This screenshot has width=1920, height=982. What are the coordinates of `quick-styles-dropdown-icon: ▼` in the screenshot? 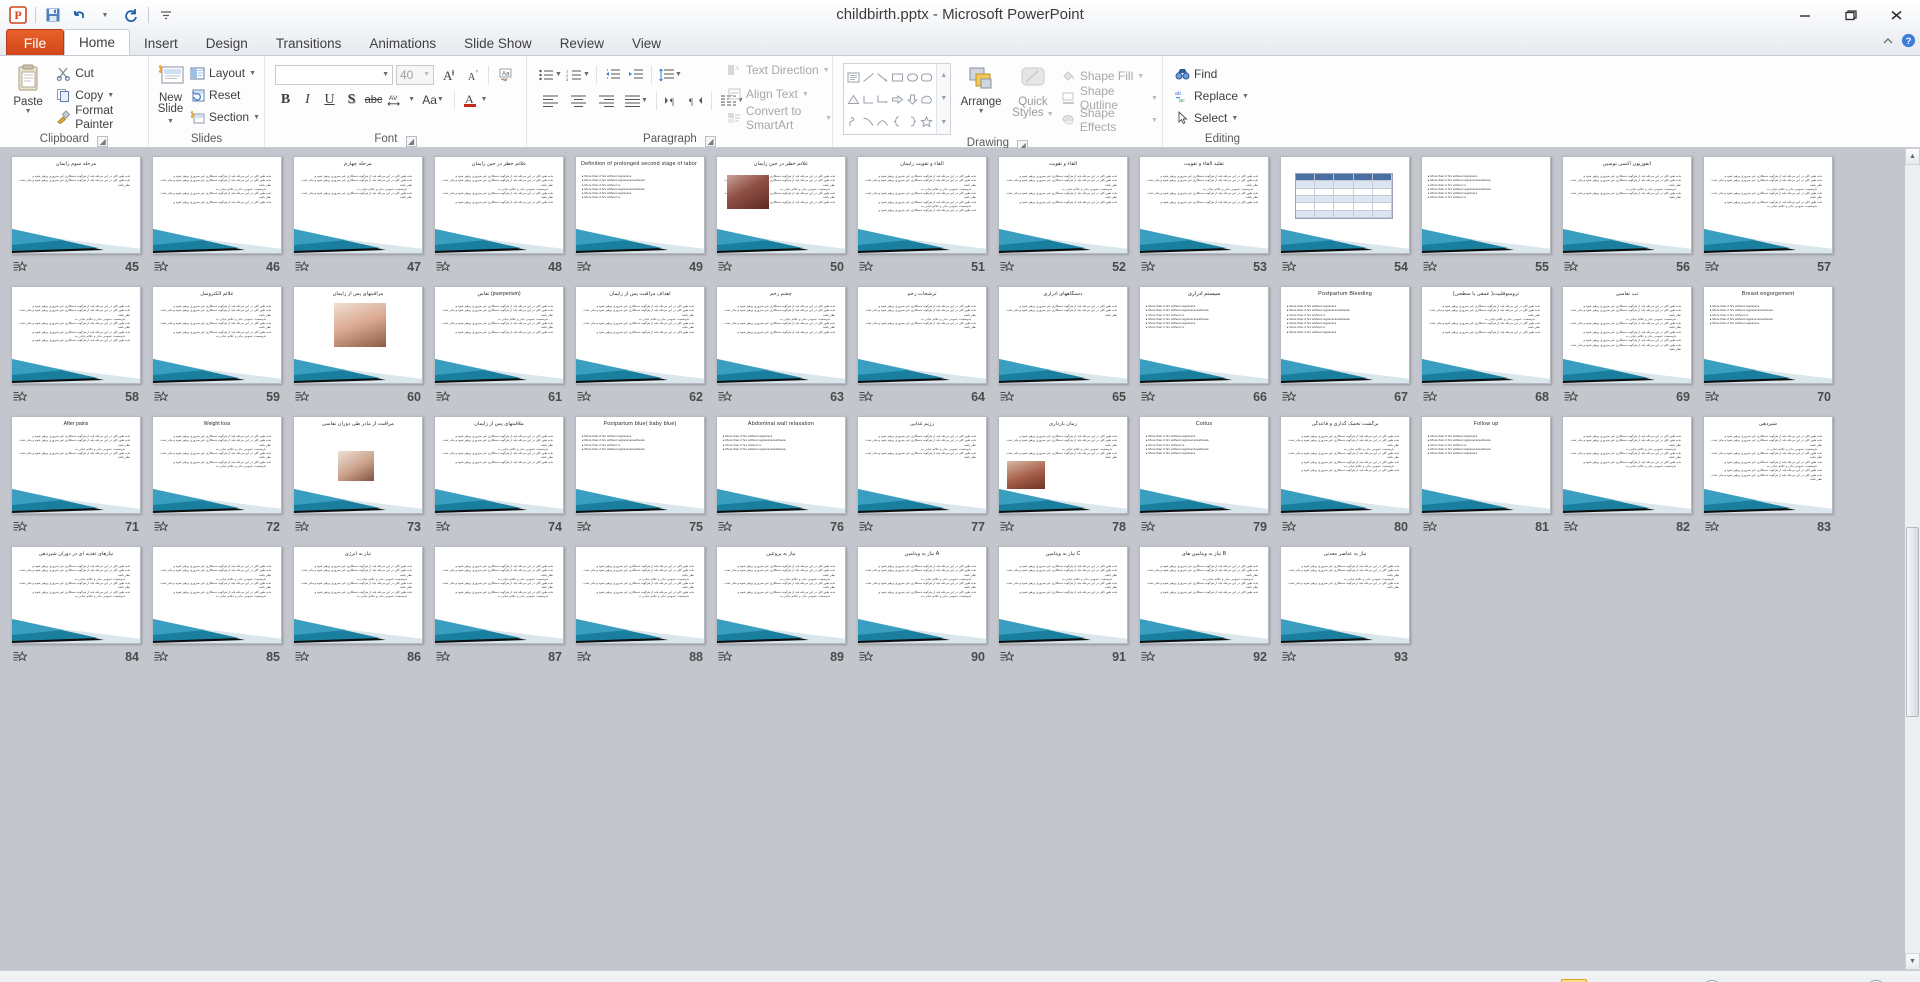 It's located at (1050, 114).